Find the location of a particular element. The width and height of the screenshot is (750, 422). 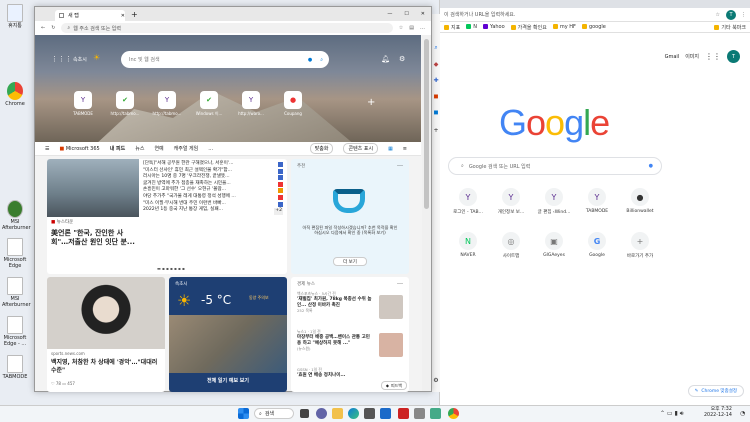

windows-start-icon is located at coordinates (243, 413).